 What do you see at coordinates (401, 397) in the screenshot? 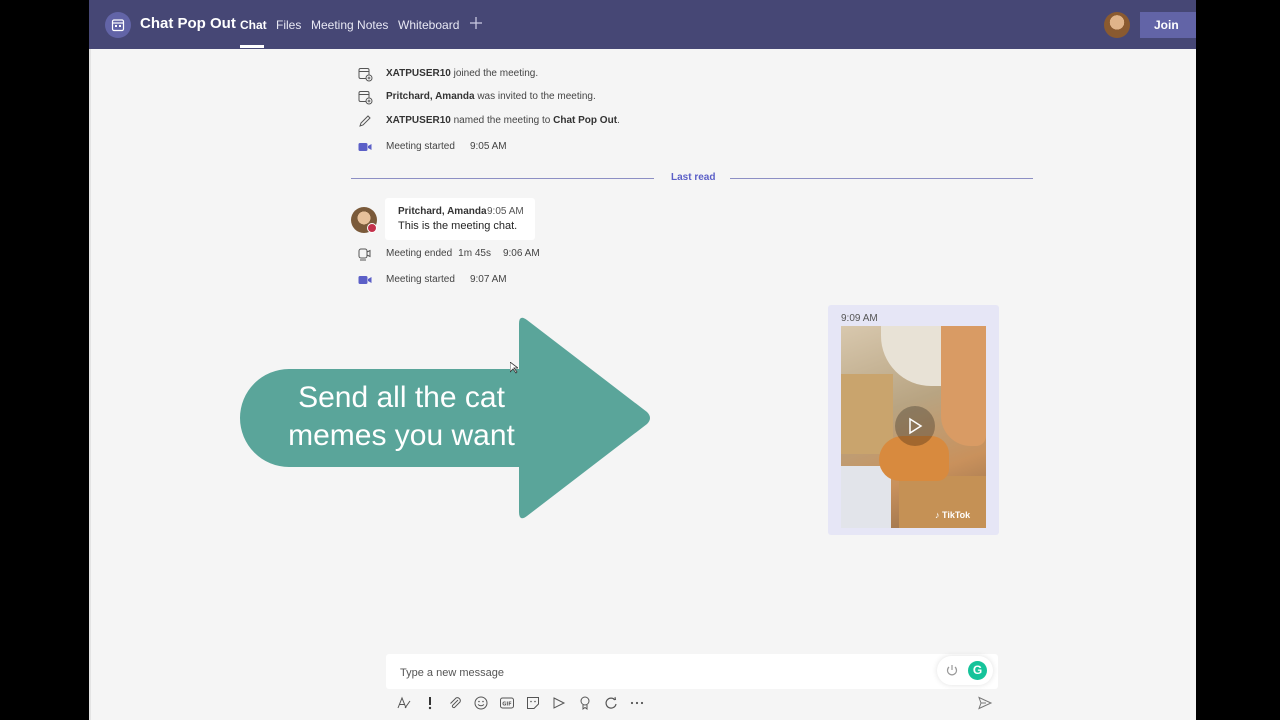
I see `callout-line: Send all the cat` at bounding box center [401, 397].